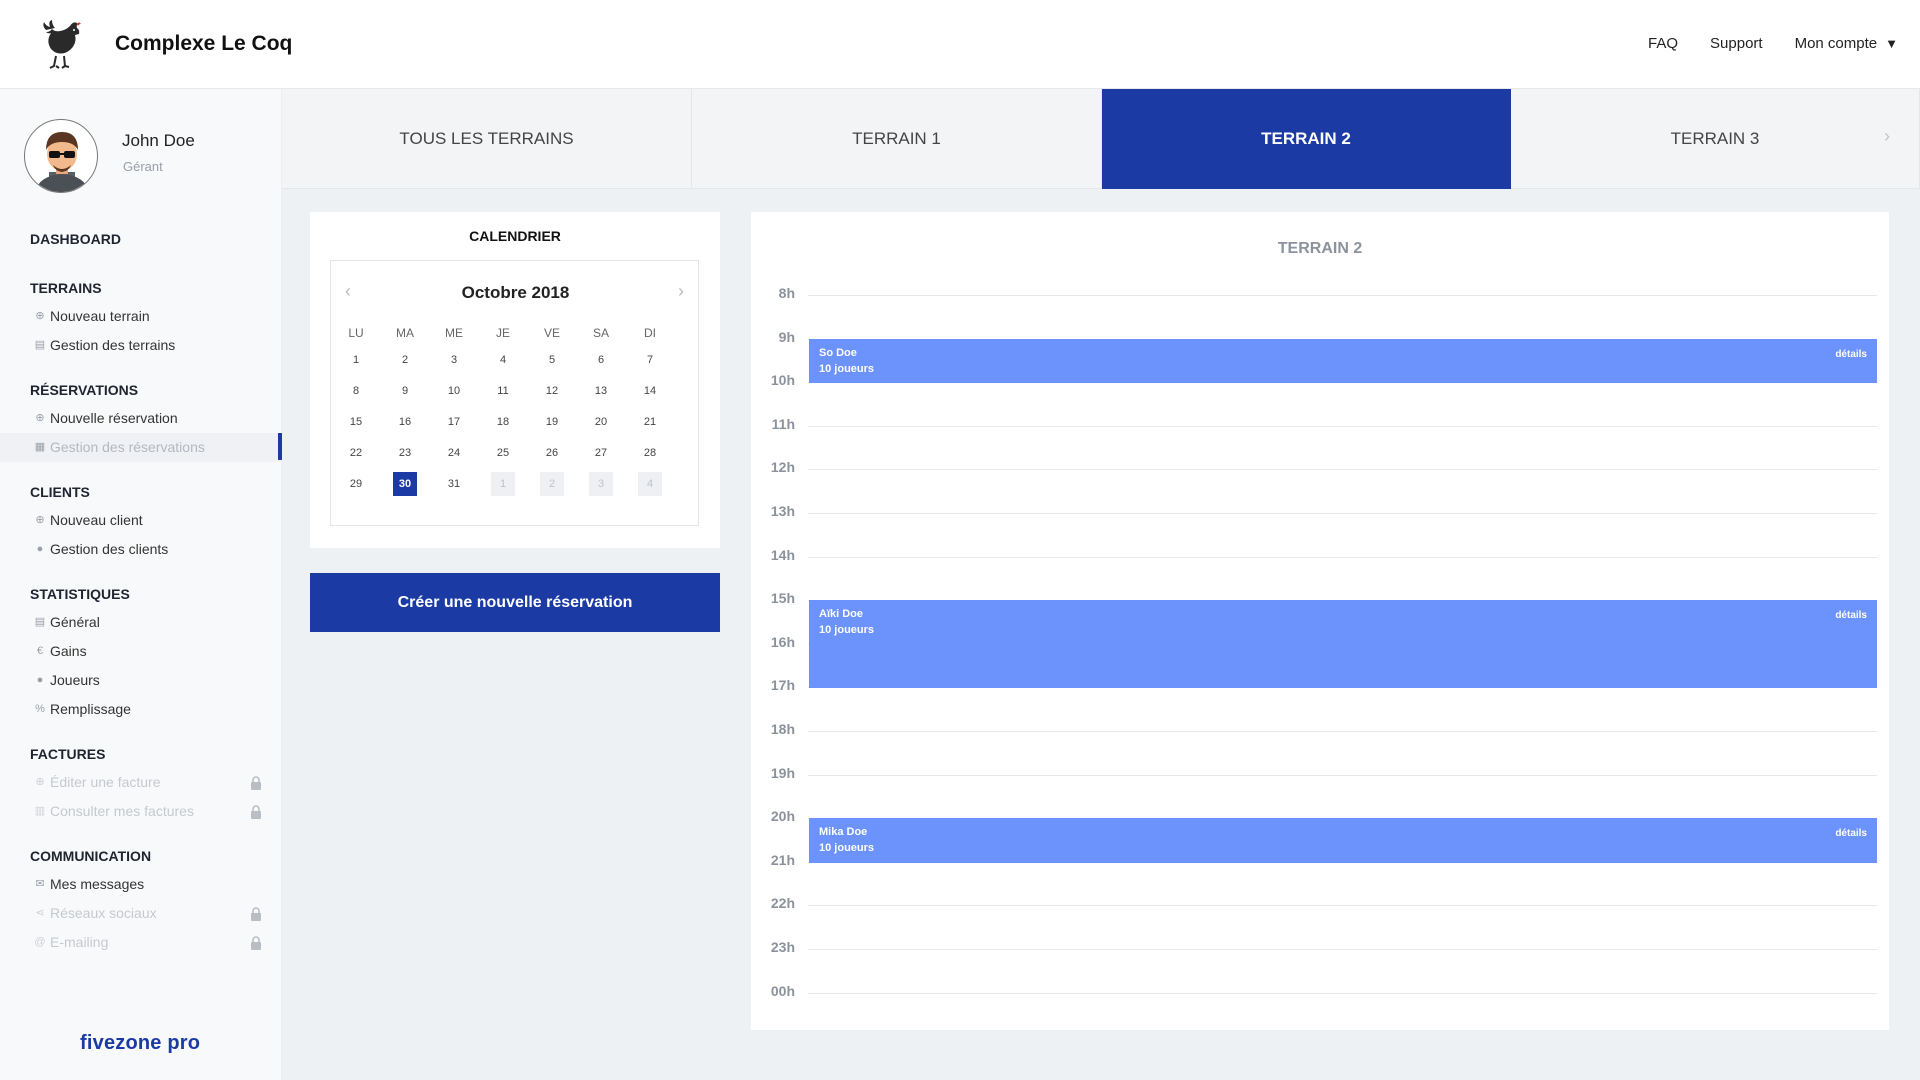 This screenshot has height=1080, width=1920. What do you see at coordinates (75, 622) in the screenshot?
I see `sidebar-item-label: Général` at bounding box center [75, 622].